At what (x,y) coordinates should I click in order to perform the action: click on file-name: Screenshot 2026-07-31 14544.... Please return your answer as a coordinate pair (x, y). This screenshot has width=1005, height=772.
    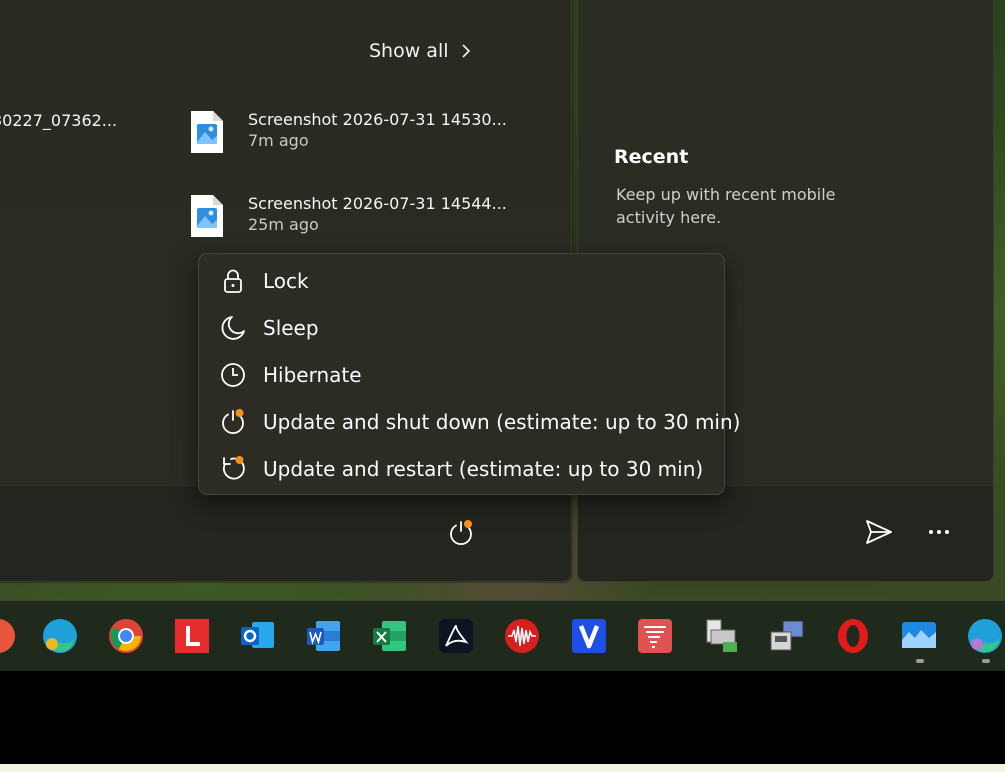
    Looking at the image, I should click on (377, 203).